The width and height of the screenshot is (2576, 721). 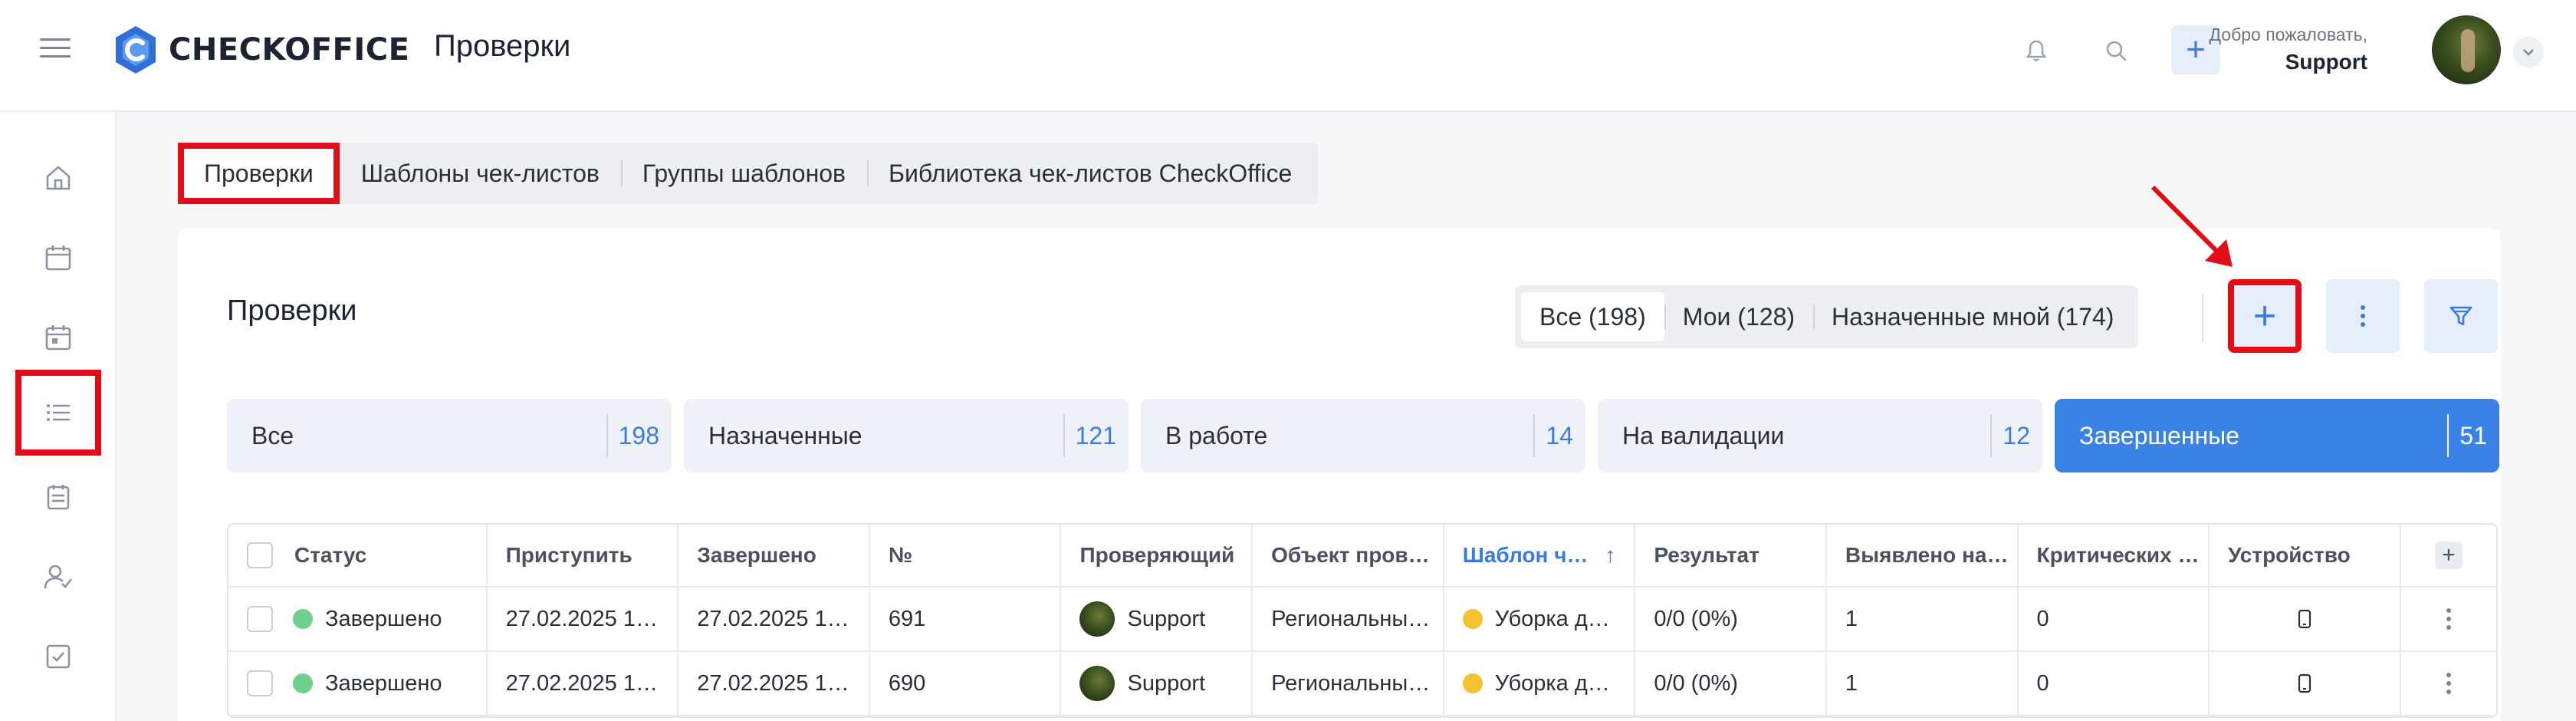 What do you see at coordinates (906, 436) in the screenshot?
I see `status-card-assigned: Назначенные 121` at bounding box center [906, 436].